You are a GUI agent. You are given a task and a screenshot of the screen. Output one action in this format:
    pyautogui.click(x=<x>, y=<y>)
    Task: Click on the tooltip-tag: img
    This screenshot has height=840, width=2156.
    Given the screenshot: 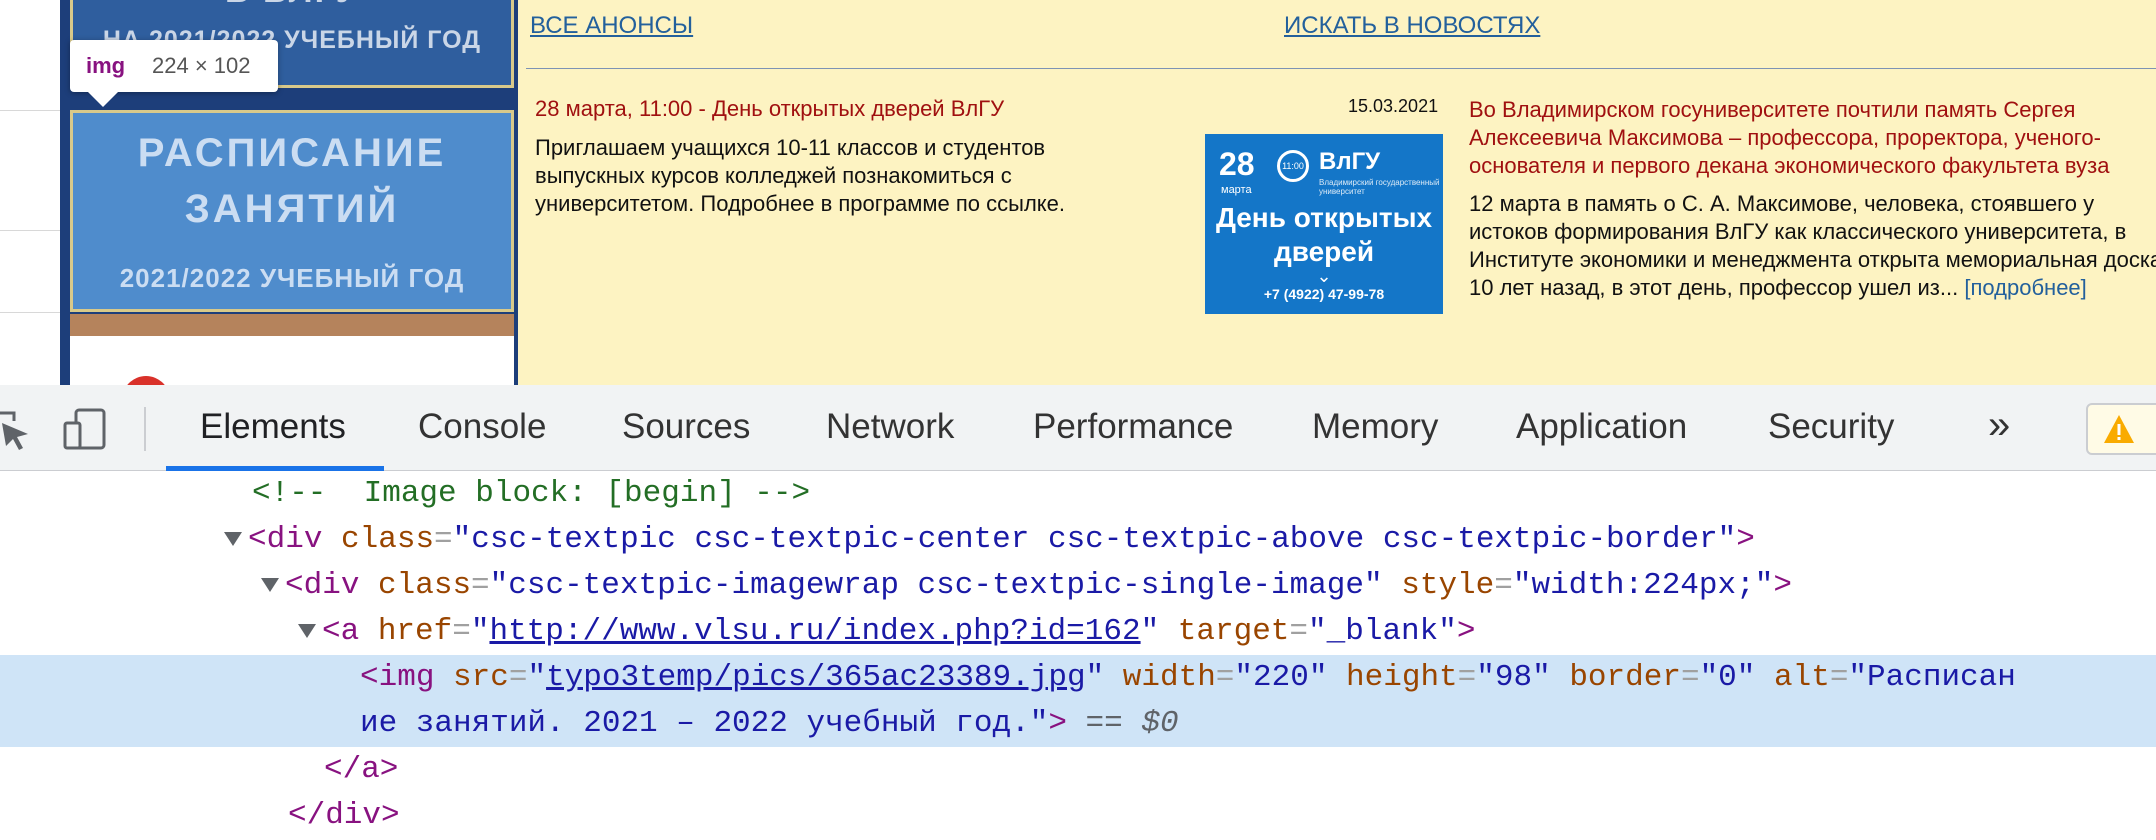 What is the action you would take?
    pyautogui.click(x=106, y=65)
    